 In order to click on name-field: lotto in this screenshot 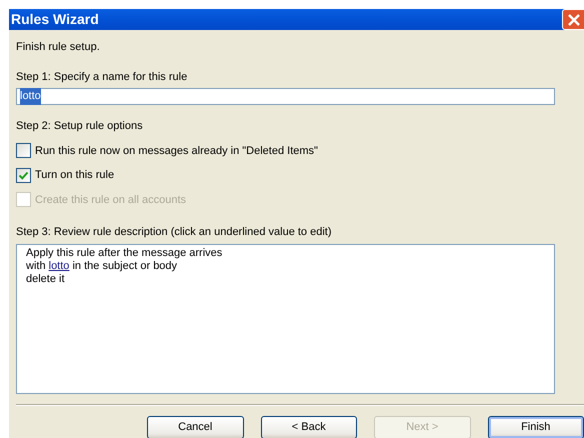, I will do `click(285, 96)`.